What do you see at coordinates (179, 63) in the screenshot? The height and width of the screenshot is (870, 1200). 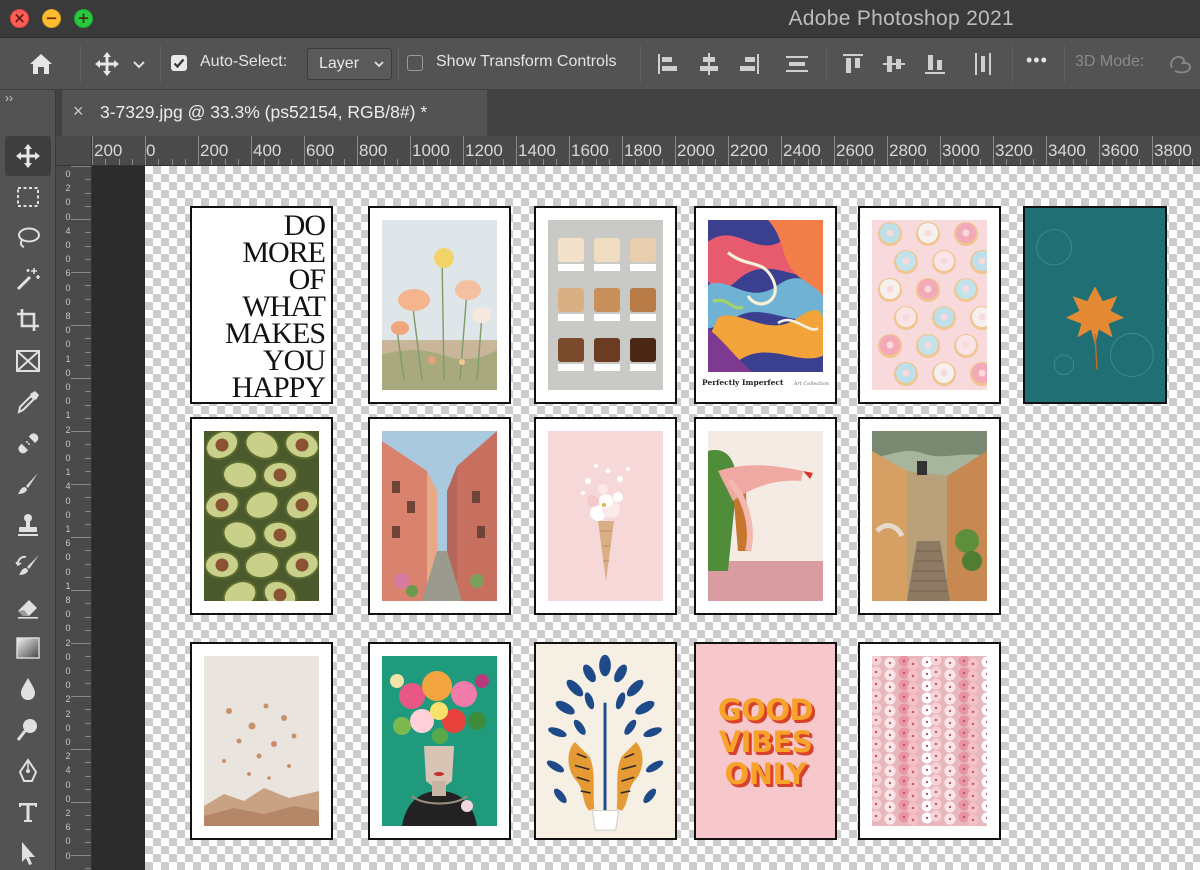 I see `auto-select-checkbox` at bounding box center [179, 63].